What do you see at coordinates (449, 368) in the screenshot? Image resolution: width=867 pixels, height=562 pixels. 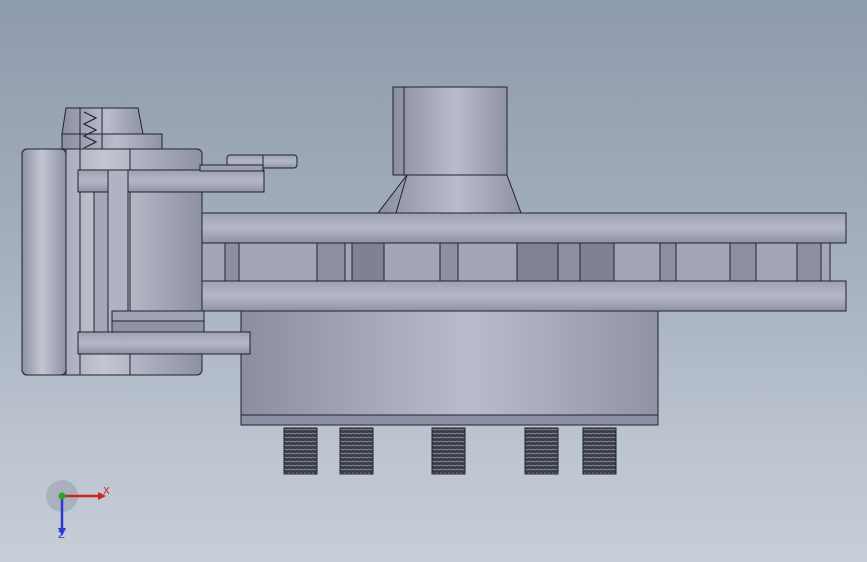 I see `hub-body` at bounding box center [449, 368].